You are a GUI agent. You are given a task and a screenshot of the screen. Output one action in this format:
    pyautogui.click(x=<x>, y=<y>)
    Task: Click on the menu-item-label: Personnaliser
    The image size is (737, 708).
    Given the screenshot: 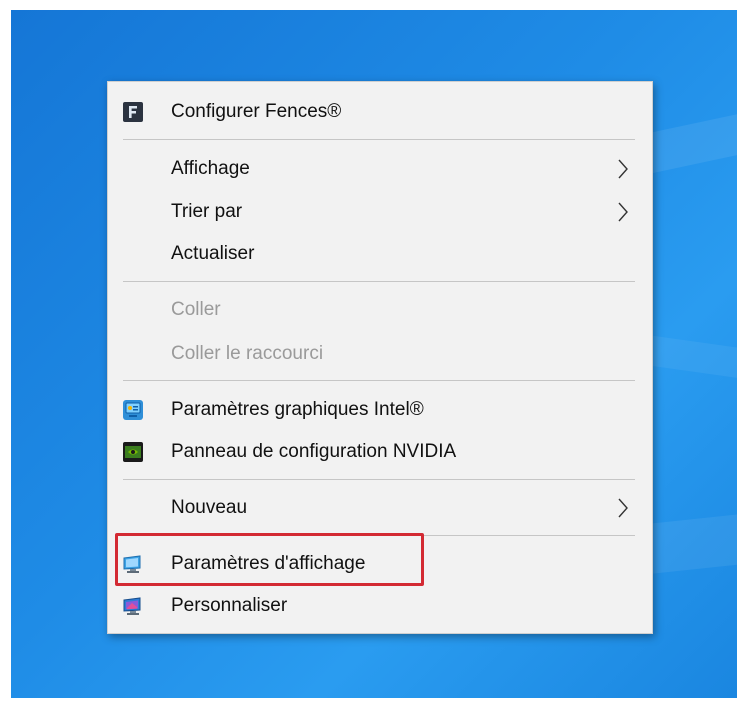 What is the action you would take?
    pyautogui.click(x=229, y=605)
    